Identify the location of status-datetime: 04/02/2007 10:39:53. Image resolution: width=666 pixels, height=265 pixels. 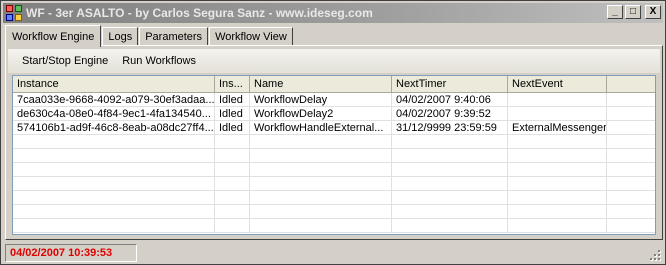
(71, 253).